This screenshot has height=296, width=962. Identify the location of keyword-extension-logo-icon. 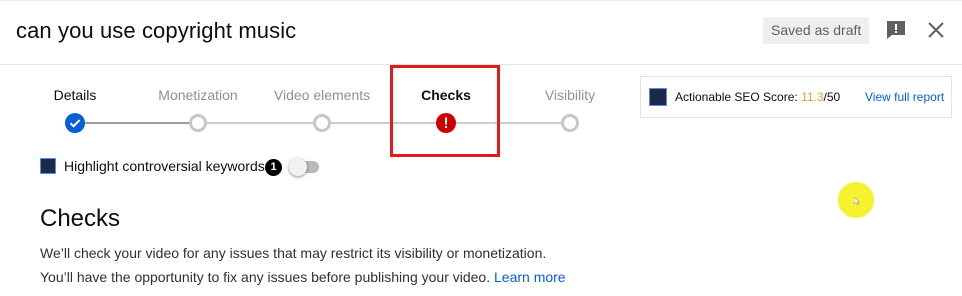
(48, 166).